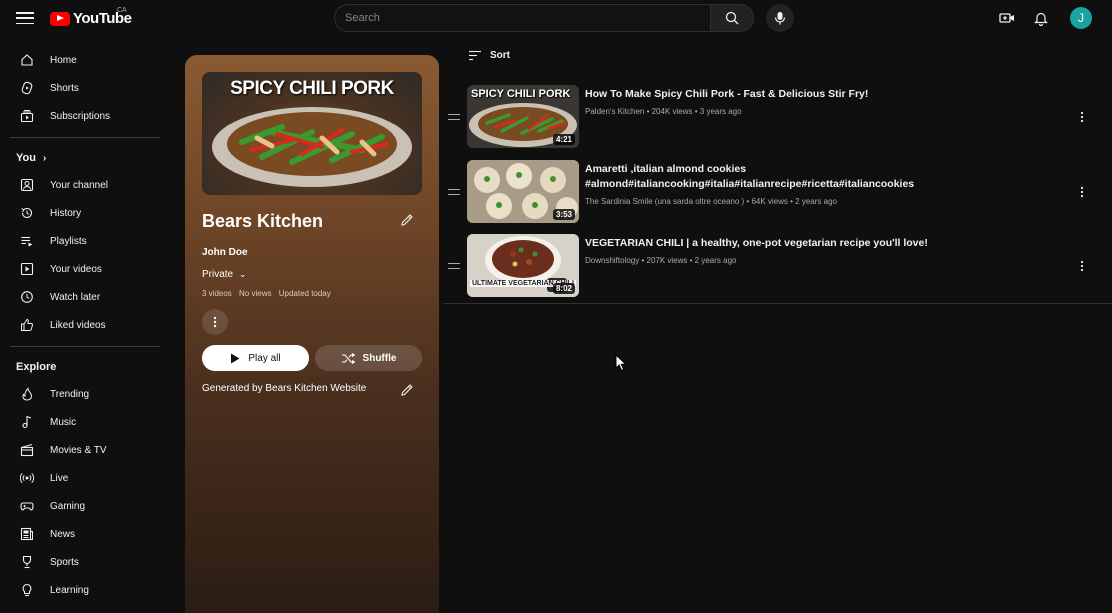 The image size is (1112, 613). What do you see at coordinates (68, 506) in the screenshot?
I see `sidebar-item-label: Gaming` at bounding box center [68, 506].